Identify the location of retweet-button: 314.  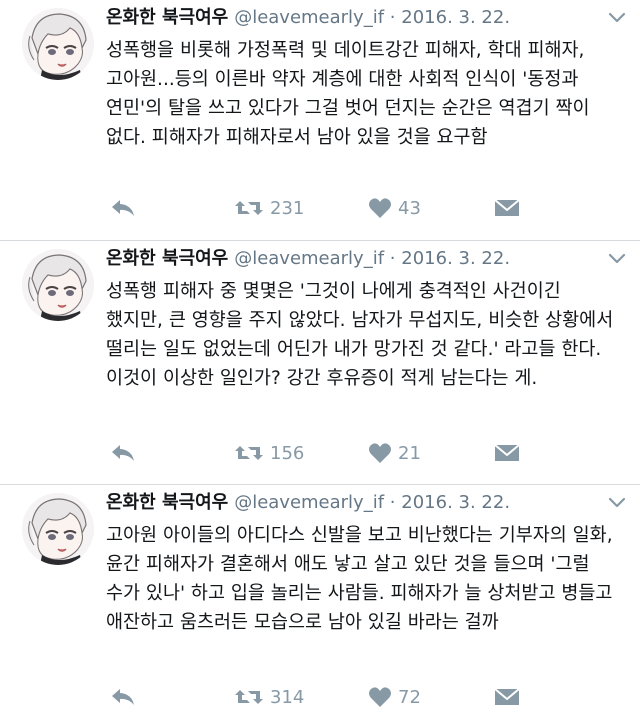
(269, 697).